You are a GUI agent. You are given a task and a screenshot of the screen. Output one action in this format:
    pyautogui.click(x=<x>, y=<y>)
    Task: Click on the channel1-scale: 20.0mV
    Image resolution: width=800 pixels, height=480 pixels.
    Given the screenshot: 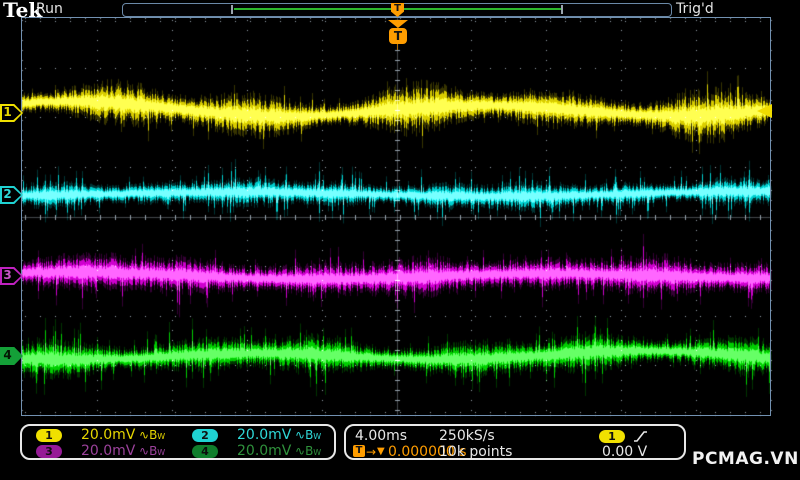 What is the action you would take?
    pyautogui.click(x=108, y=435)
    